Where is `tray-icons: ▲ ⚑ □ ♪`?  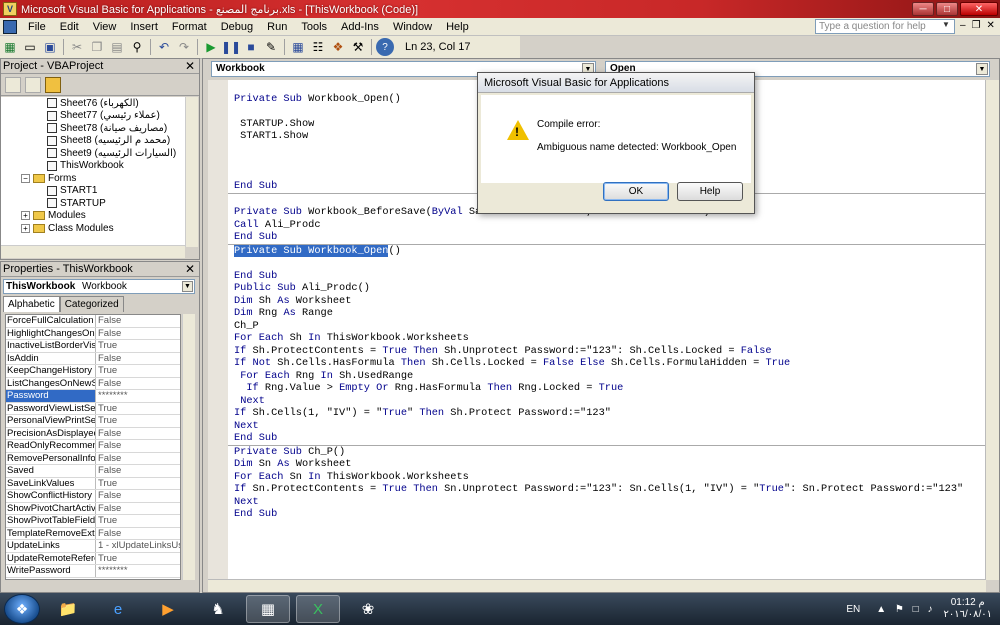 tray-icons: ▲ ⚑ □ ♪ is located at coordinates (905, 609).